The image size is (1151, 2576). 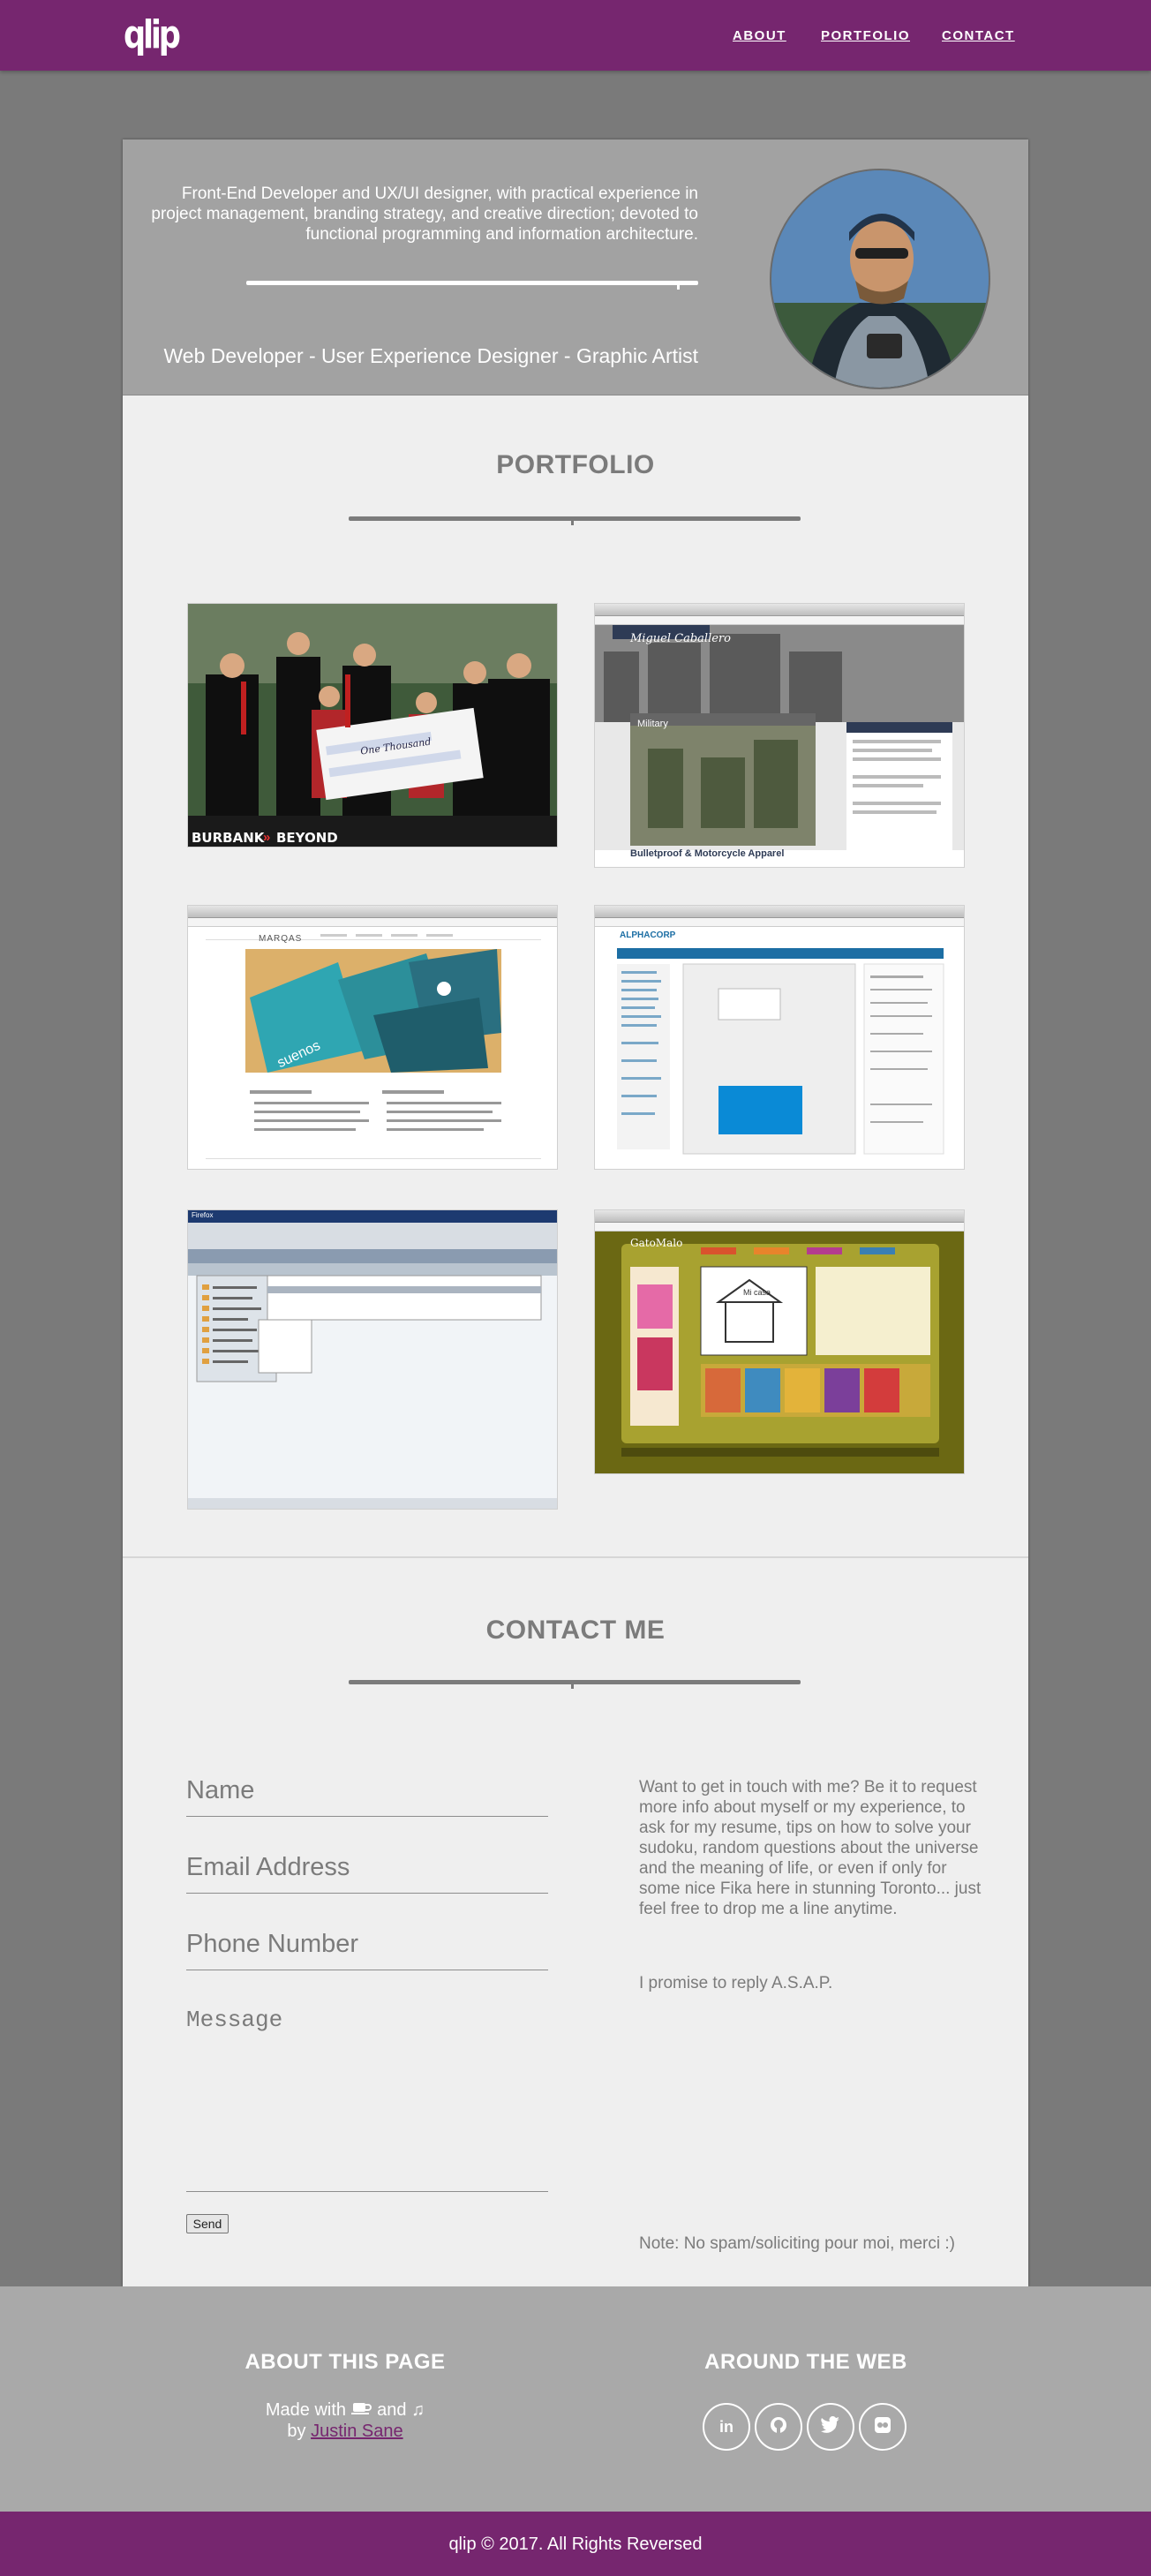 I want to click on miguel-logo-text: Miguel Caballero, so click(x=680, y=639).